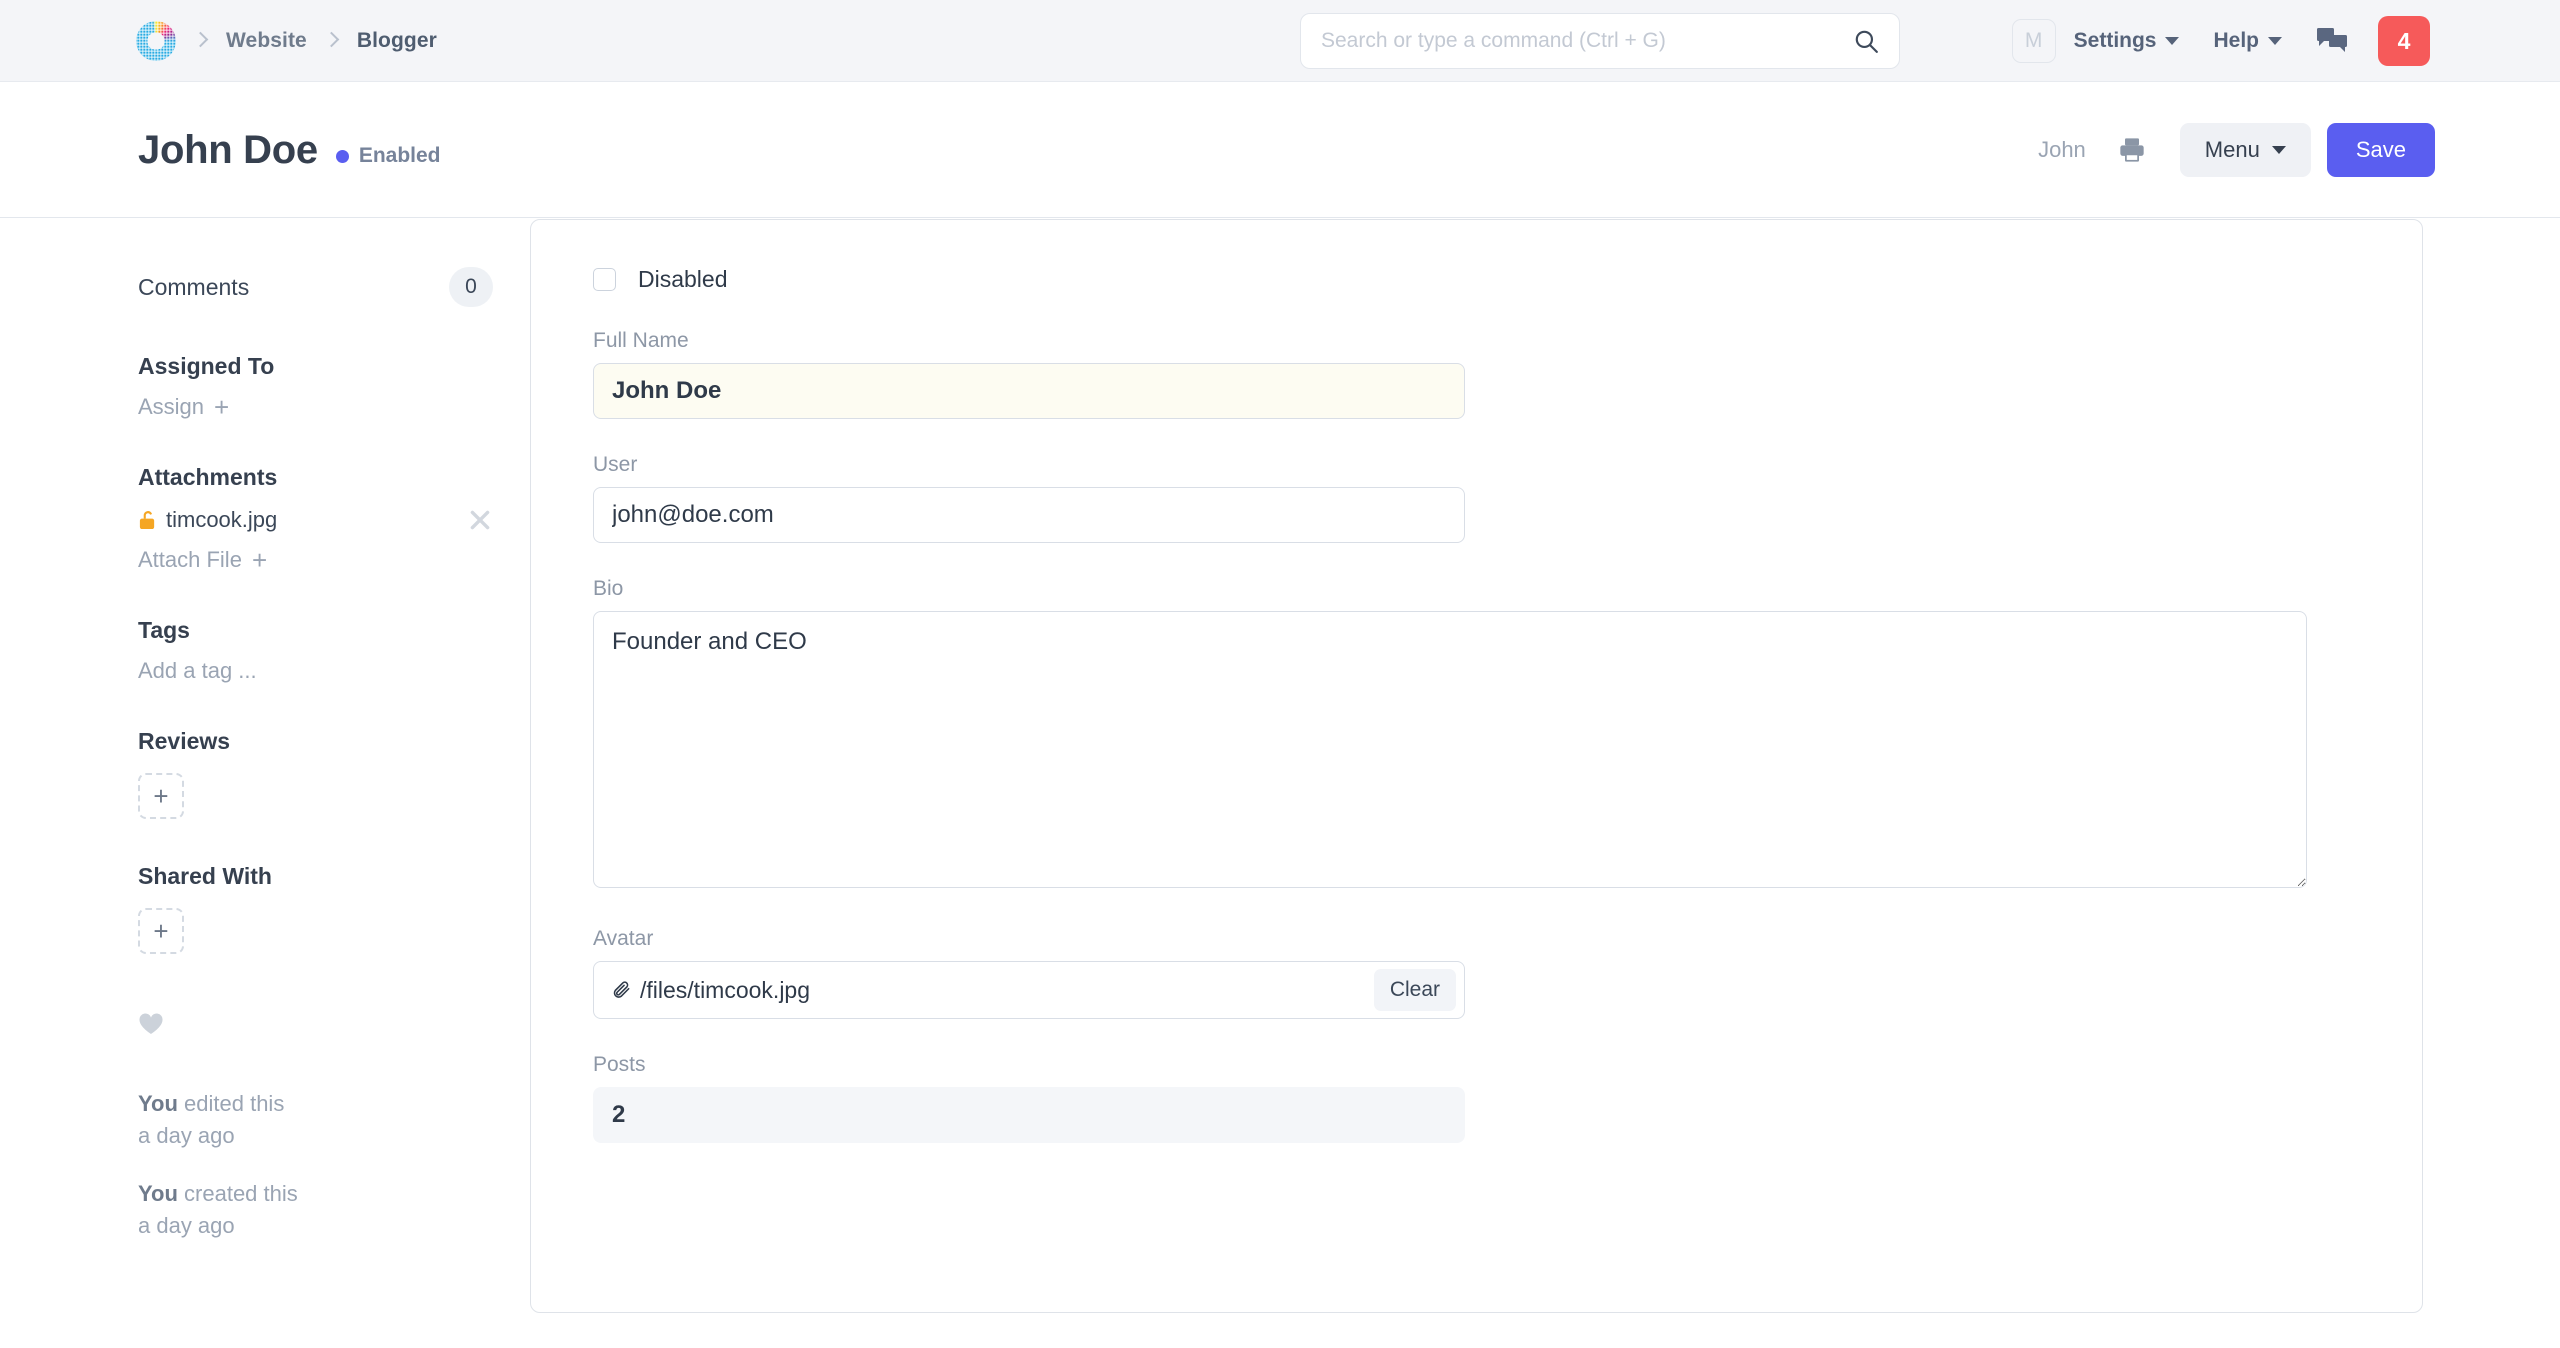 This screenshot has height=1348, width=2560. I want to click on help-menu: Help, so click(2247, 41).